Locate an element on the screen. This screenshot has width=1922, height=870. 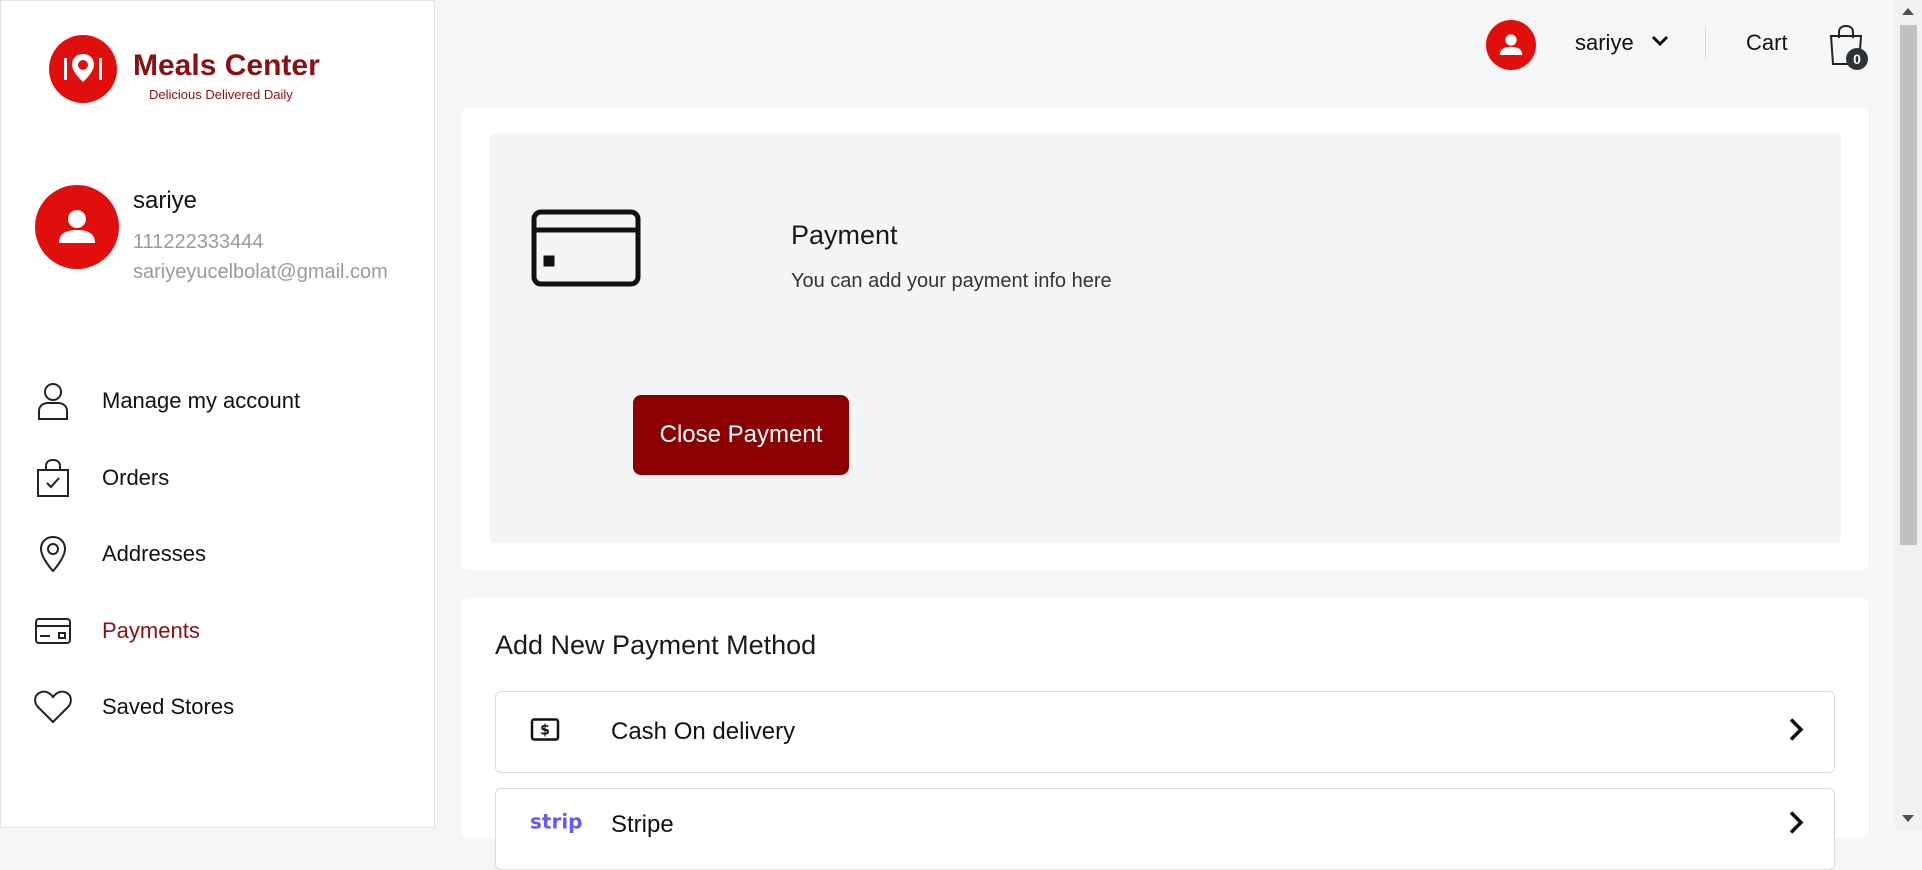
svg-text: stripe is located at coordinates (556, 822).